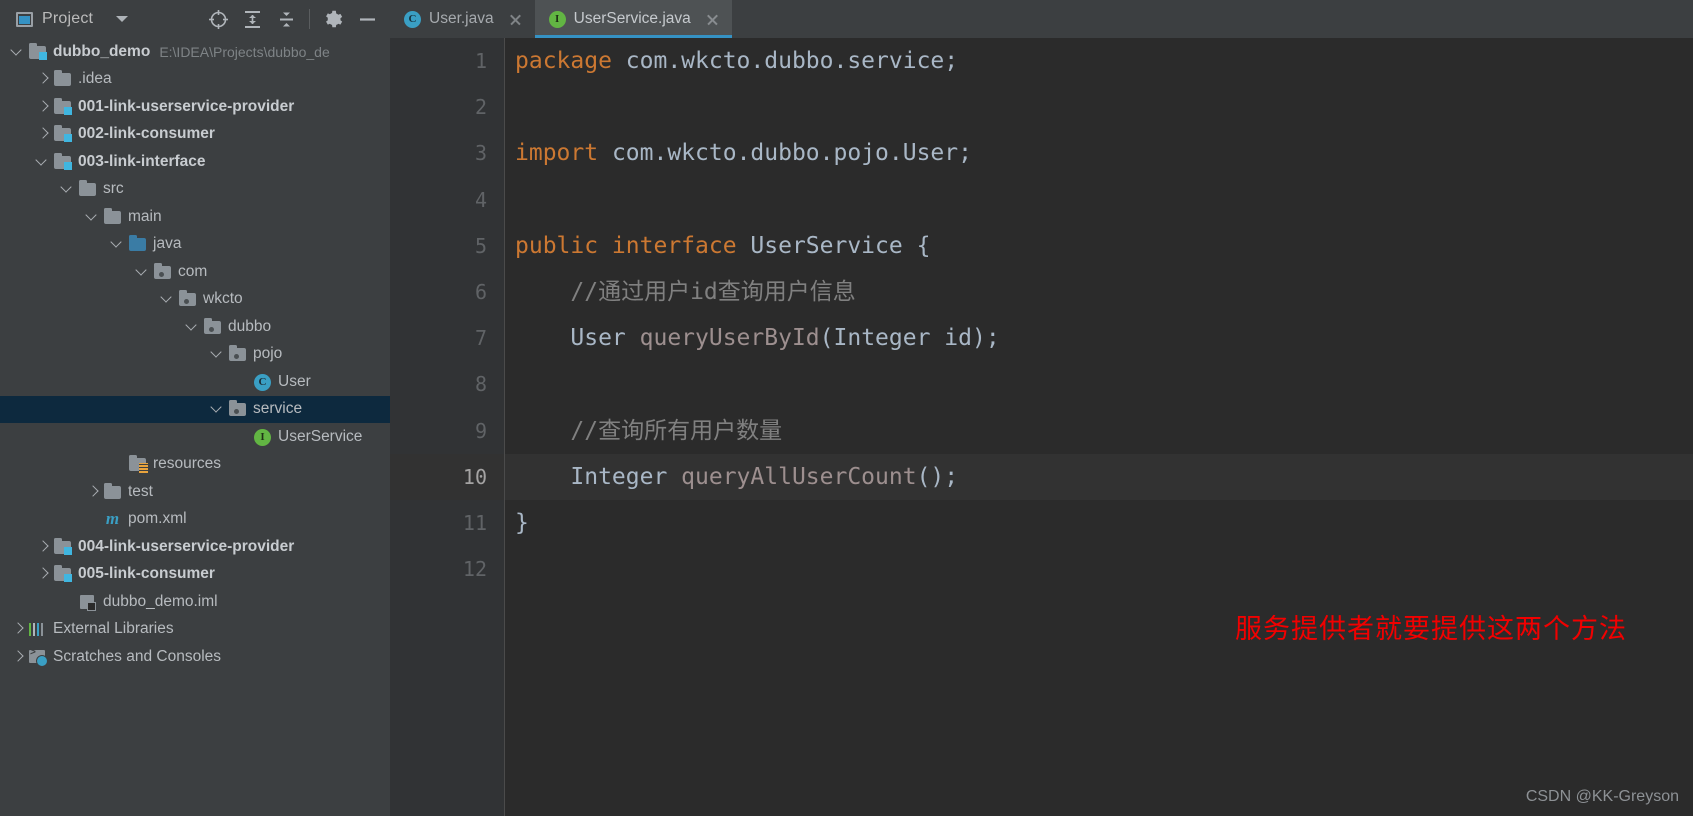 The image size is (1693, 816). Describe the element at coordinates (195, 547) in the screenshot. I see `tree-row-004-link-userservice-provider: 004-link-userservice-provider` at that location.